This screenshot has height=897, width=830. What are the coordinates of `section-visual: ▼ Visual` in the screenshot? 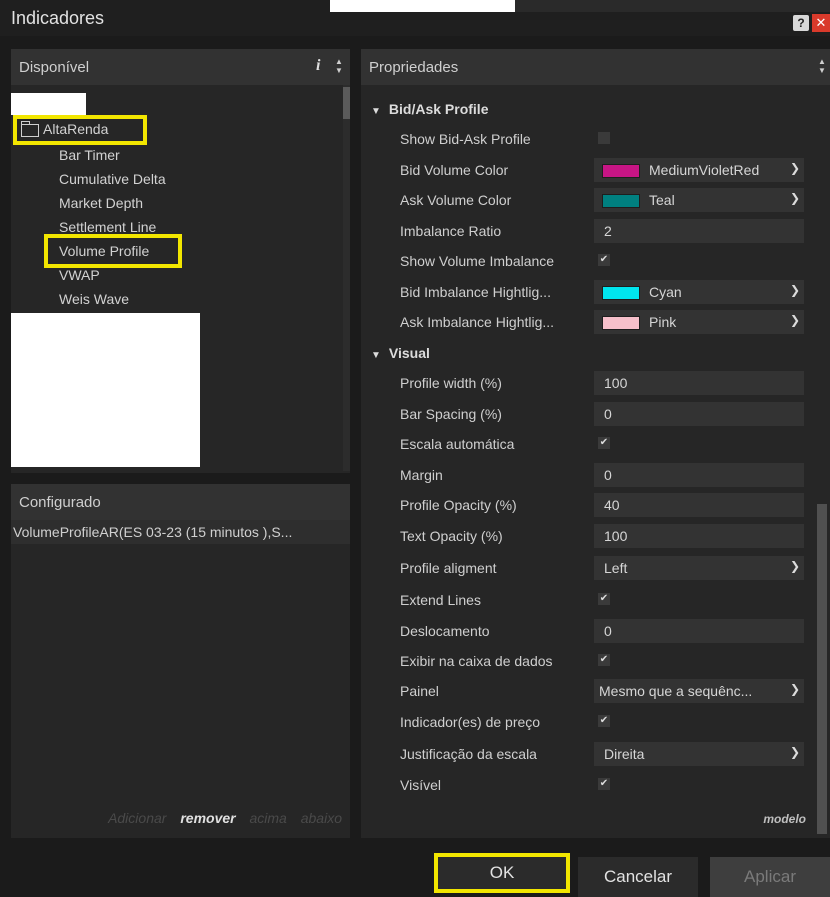 It's located at (400, 353).